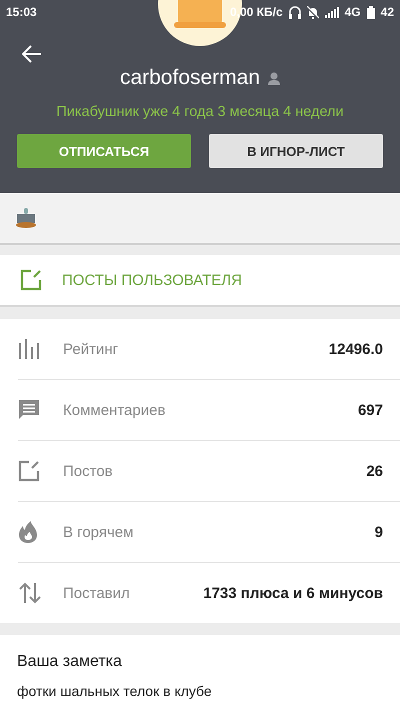 This screenshot has height=711, width=400. Describe the element at coordinates (294, 12) in the screenshot. I see `headphones-icon` at that location.